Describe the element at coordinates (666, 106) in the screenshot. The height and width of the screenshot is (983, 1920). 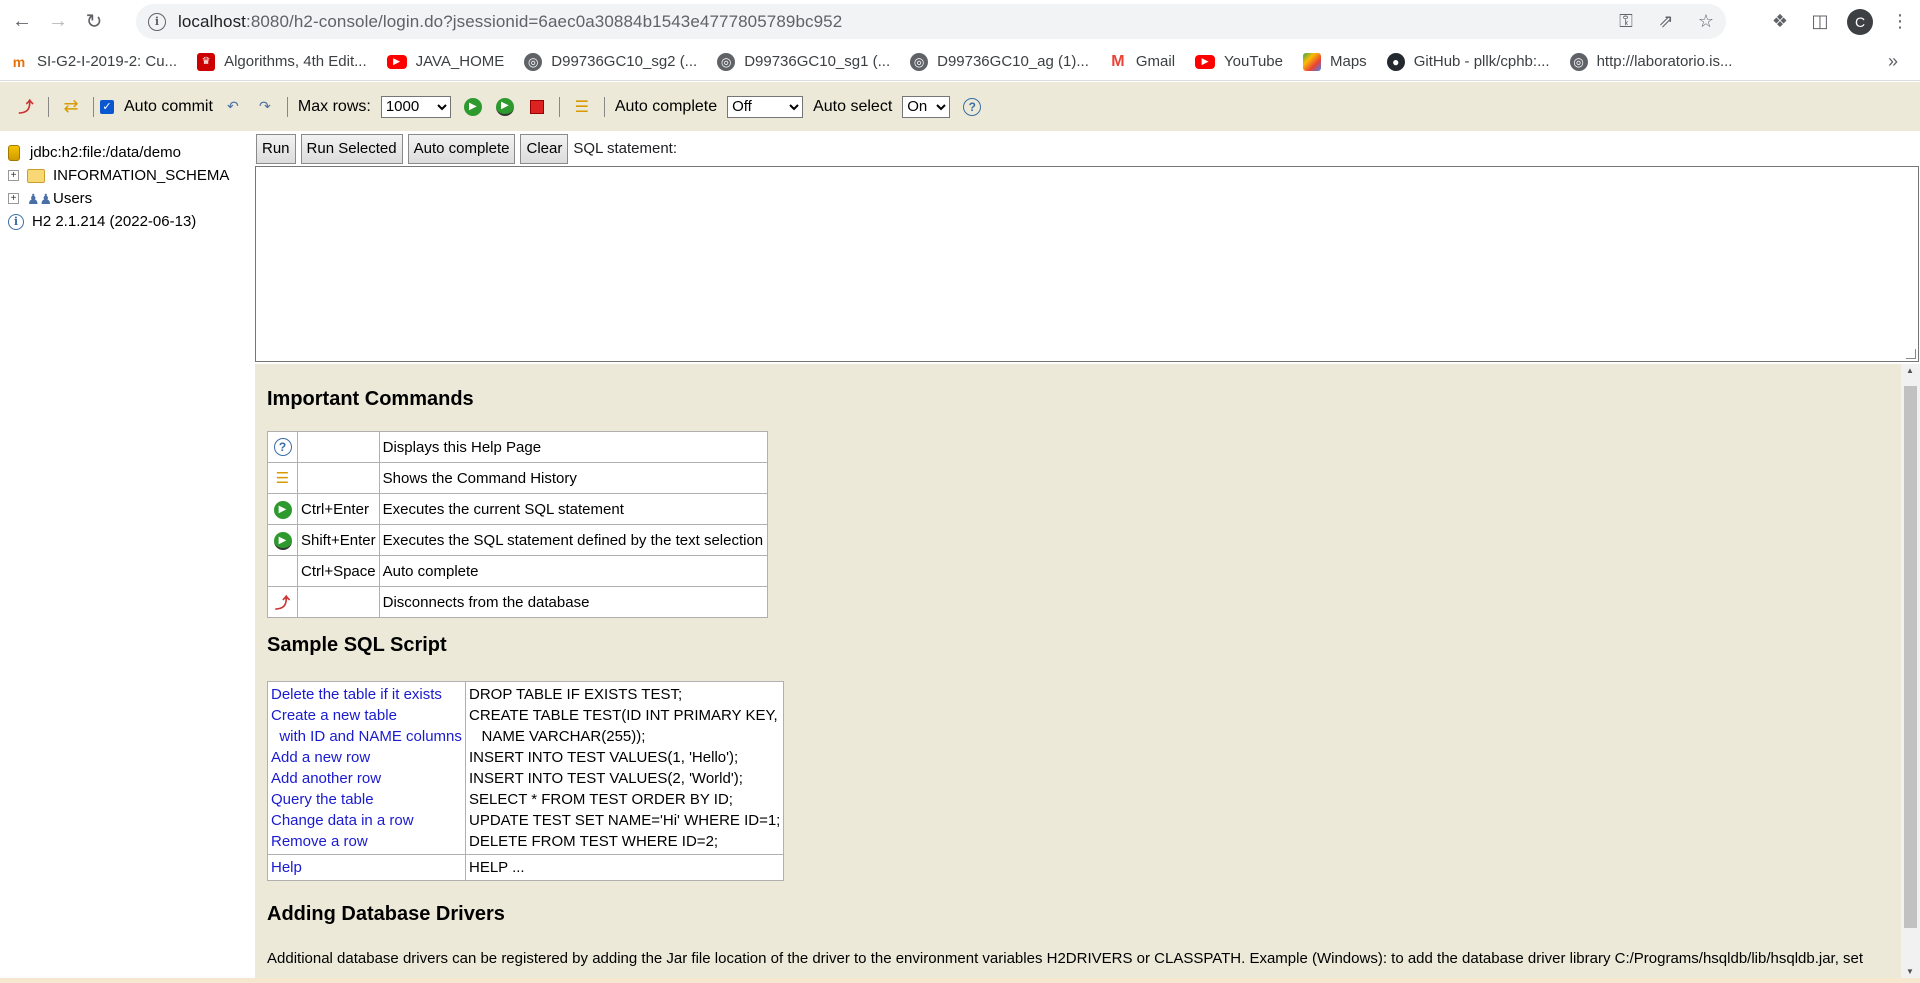
I see `auto-complete-label: Auto complete` at that location.